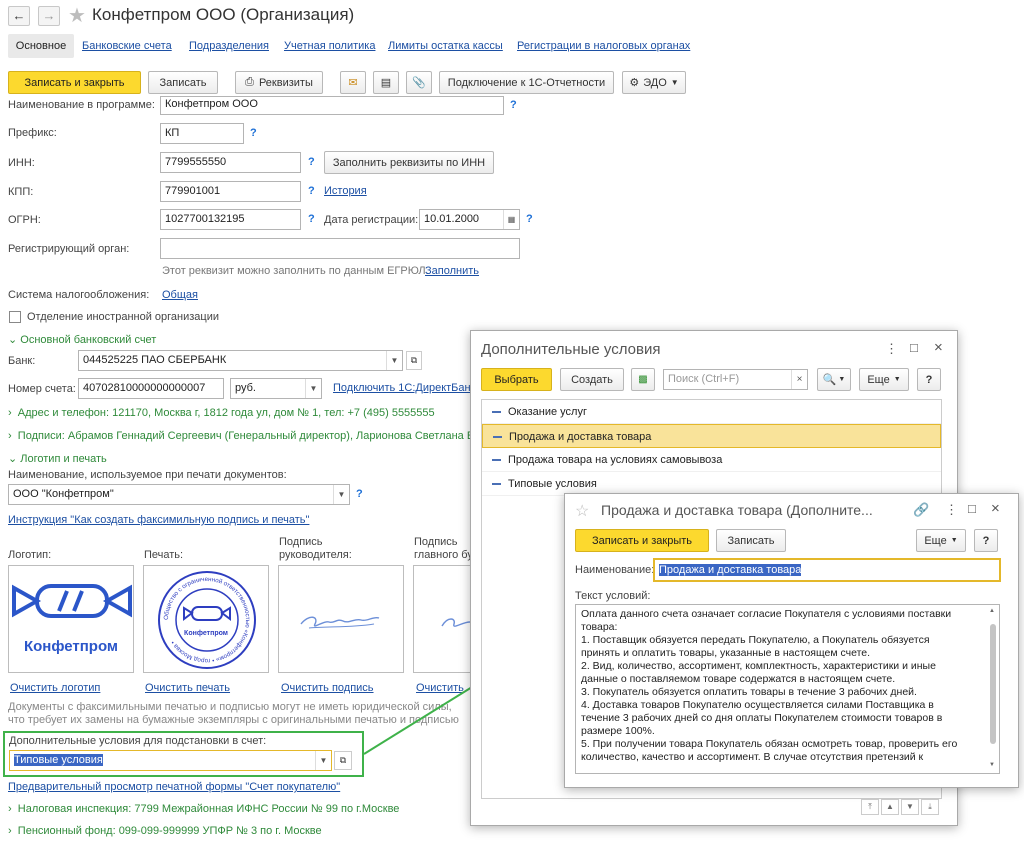  I want to click on tab-tax-registrations: Регистрации в налоговых органах, so click(603, 46).